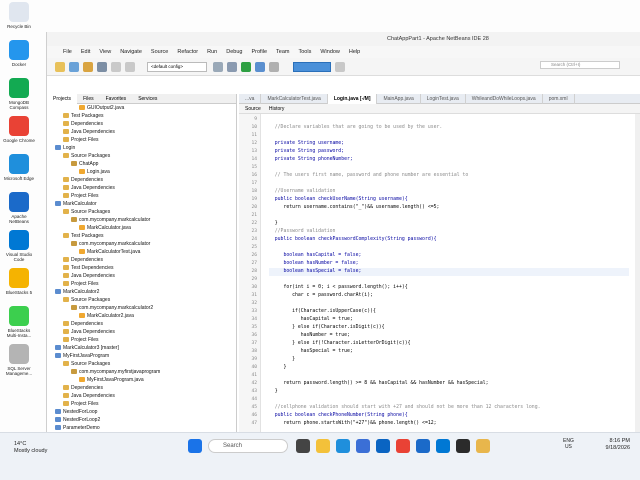  I want to click on tree-node: MarkCalculator2.java, so click(106, 316).